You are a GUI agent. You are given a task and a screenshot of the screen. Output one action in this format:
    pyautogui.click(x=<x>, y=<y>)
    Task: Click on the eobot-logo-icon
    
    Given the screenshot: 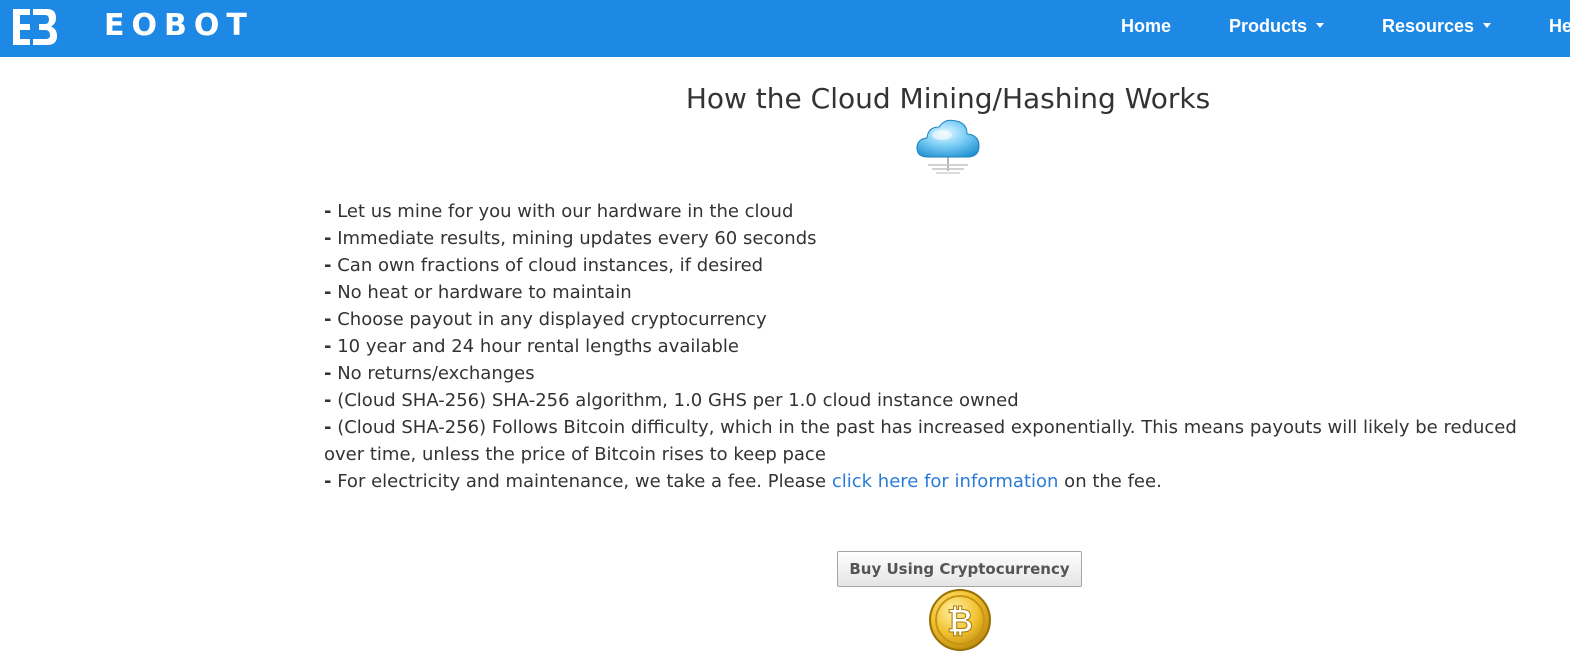 What is the action you would take?
    pyautogui.click(x=35, y=27)
    